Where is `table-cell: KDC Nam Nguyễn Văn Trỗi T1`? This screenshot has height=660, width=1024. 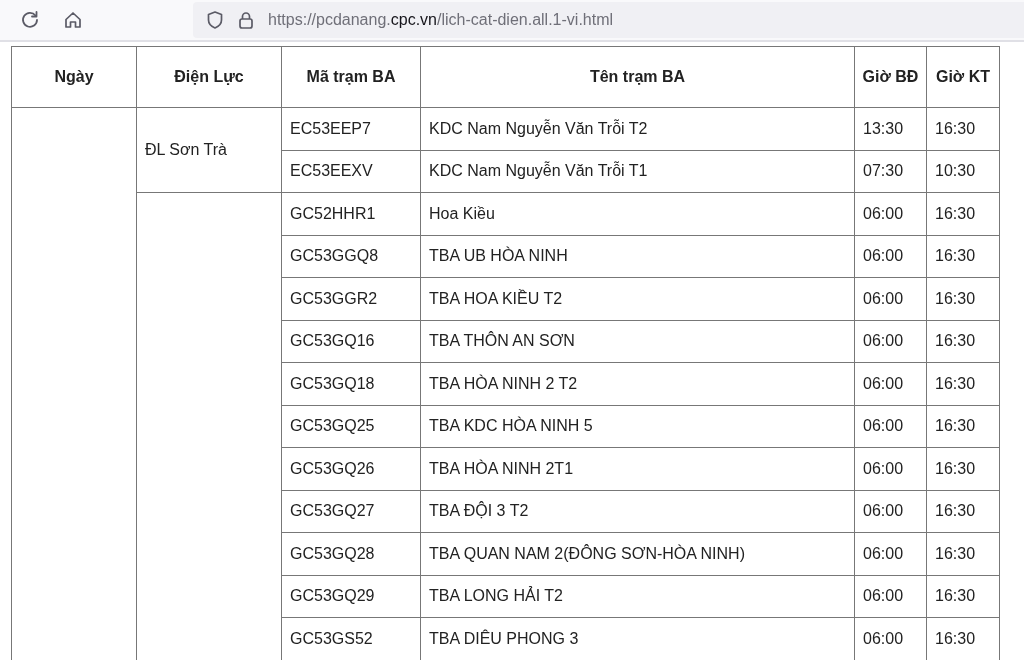 table-cell: KDC Nam Nguyễn Văn Trỗi T1 is located at coordinates (637, 171).